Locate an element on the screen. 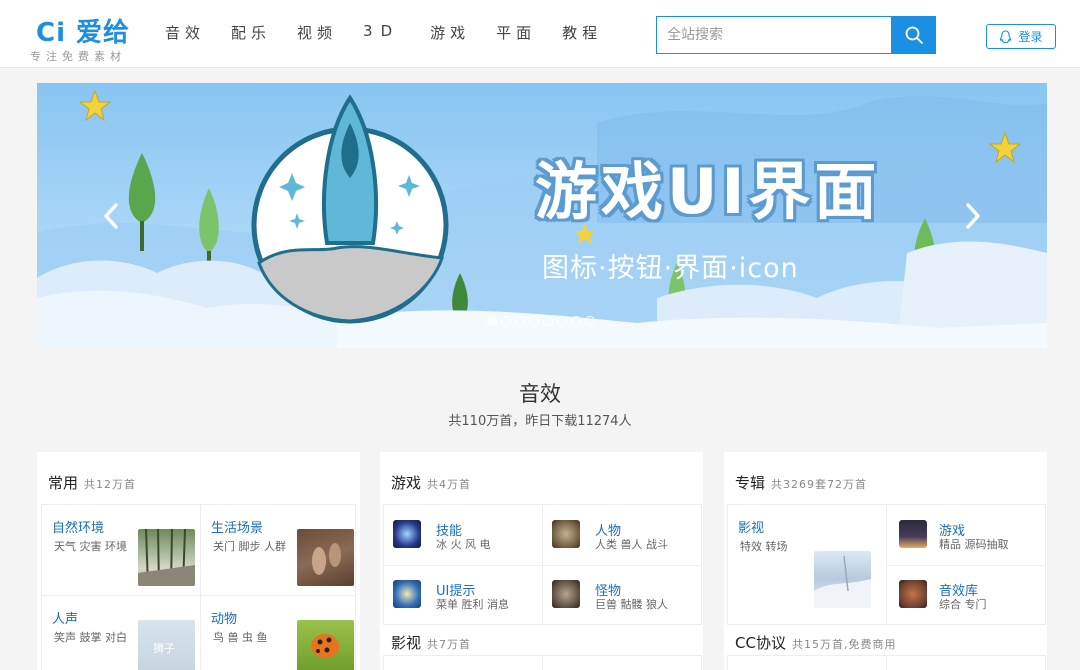 This screenshot has height=670, width=1080. skill-icon is located at coordinates (407, 534).